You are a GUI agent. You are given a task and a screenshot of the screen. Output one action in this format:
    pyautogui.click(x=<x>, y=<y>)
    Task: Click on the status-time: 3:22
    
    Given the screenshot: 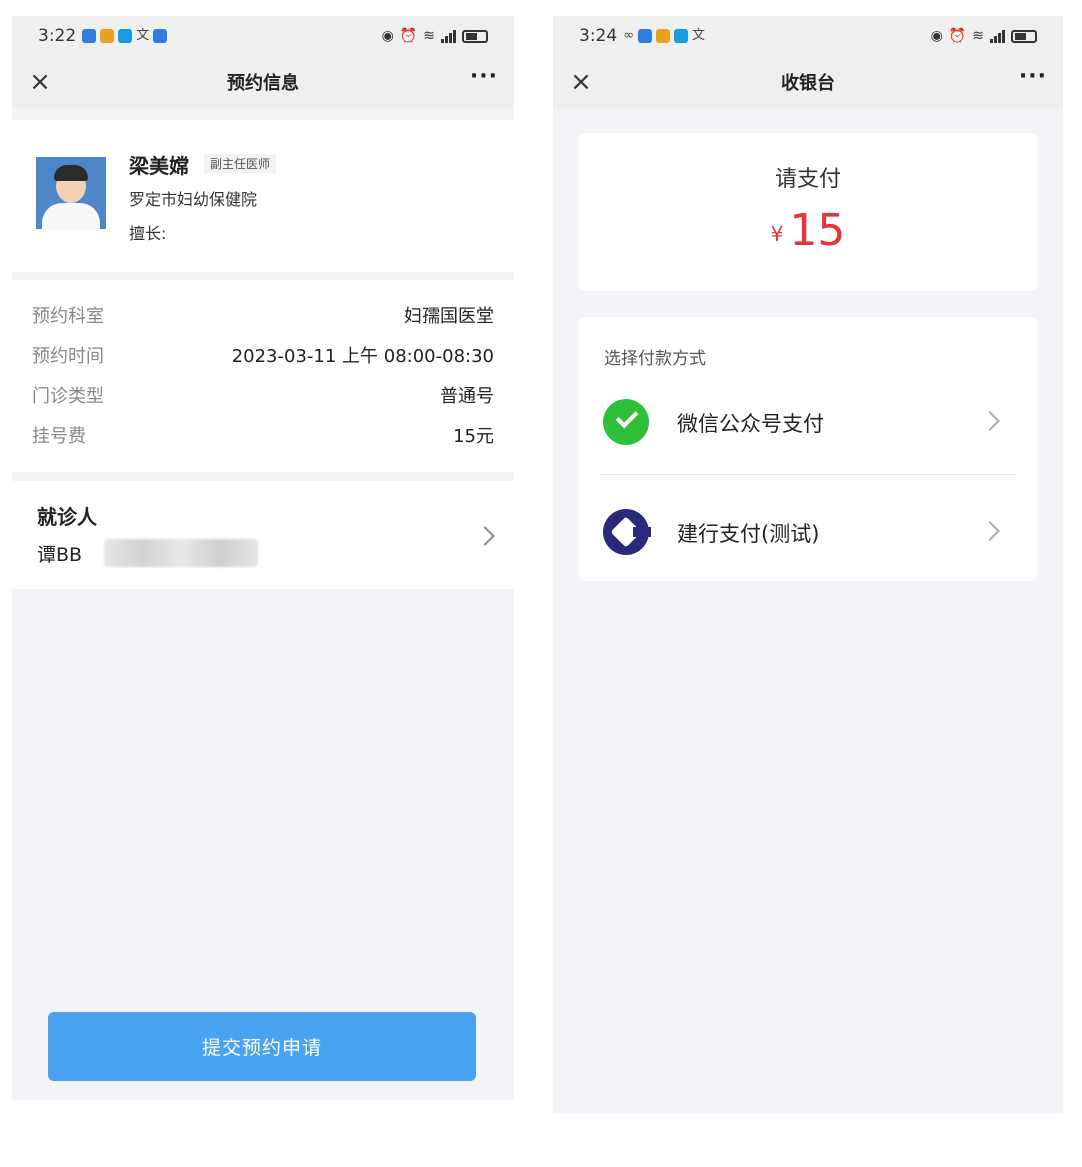 What is the action you would take?
    pyautogui.click(x=57, y=36)
    